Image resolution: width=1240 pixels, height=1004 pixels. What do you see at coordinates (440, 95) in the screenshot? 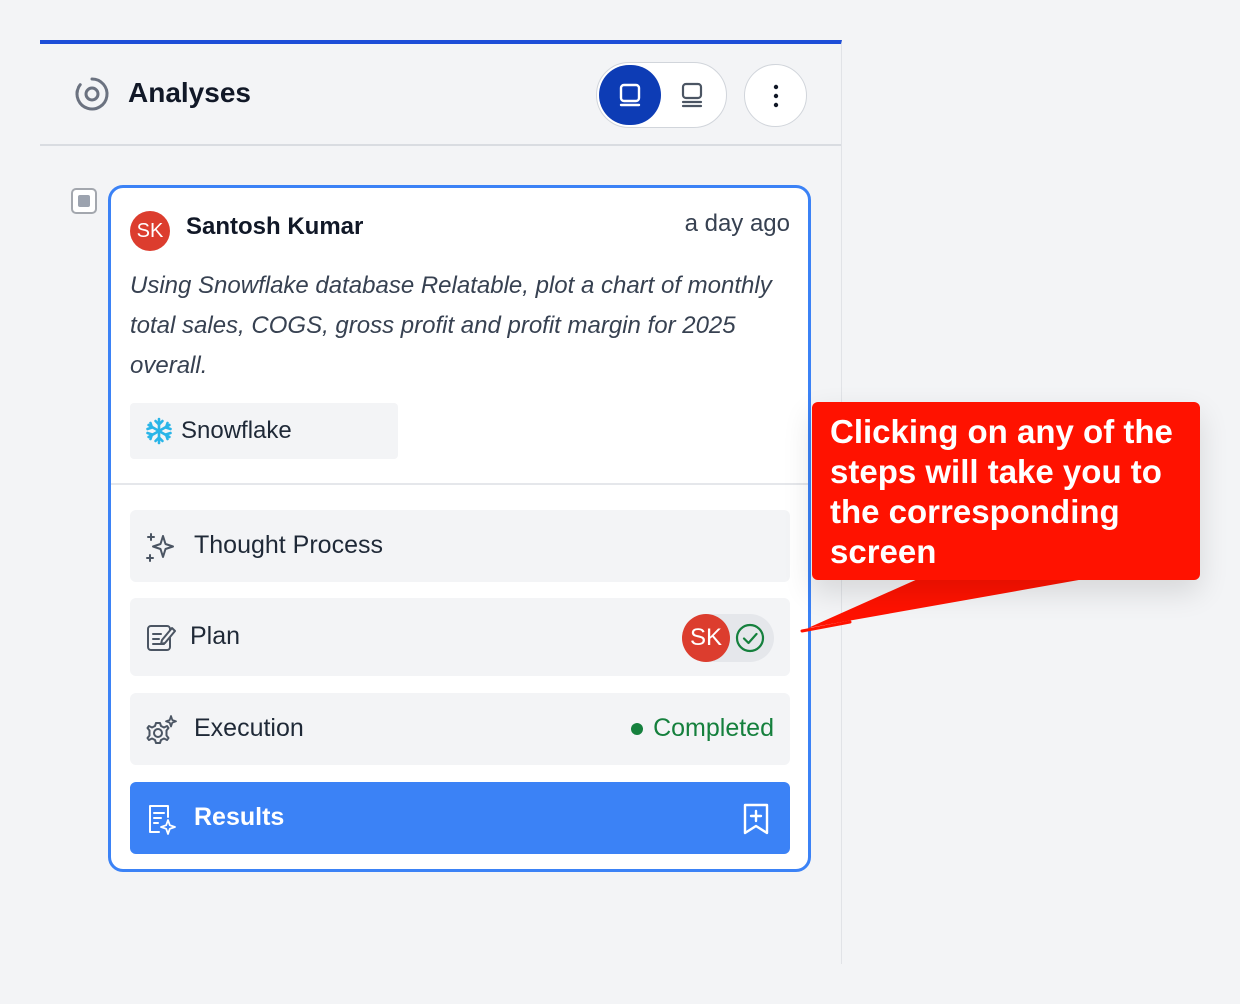
I see `panel-header: Analyses` at bounding box center [440, 95].